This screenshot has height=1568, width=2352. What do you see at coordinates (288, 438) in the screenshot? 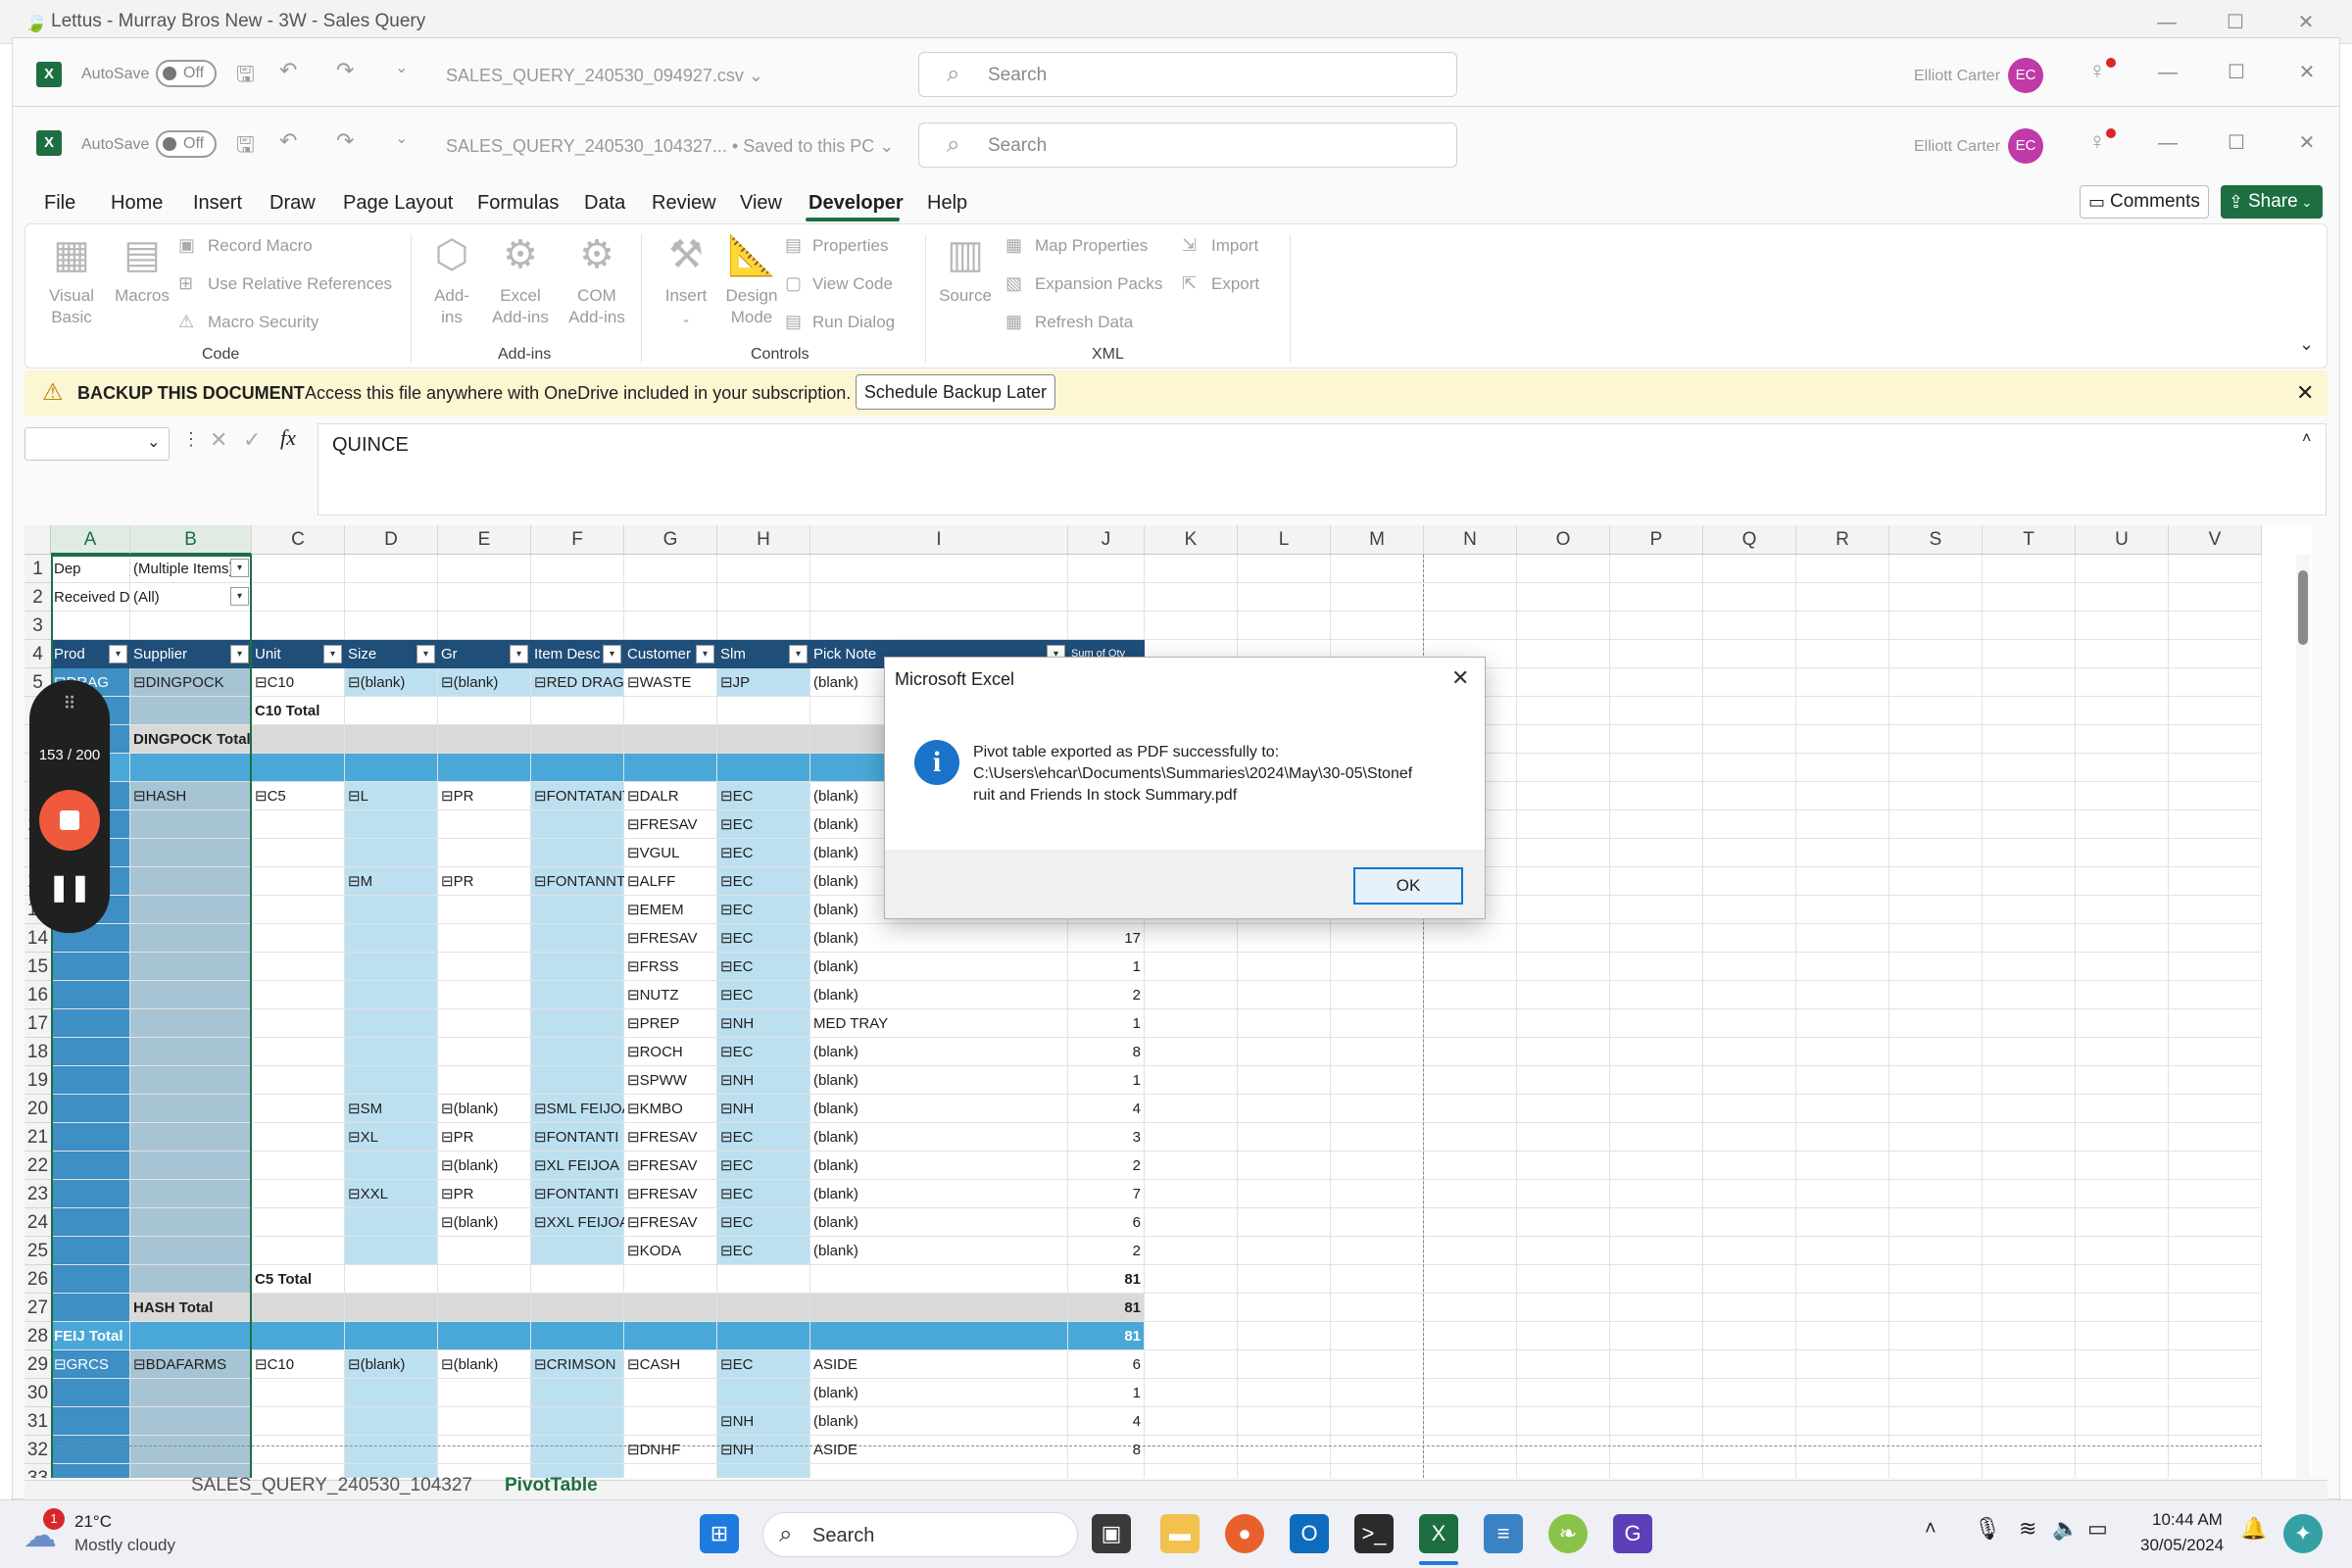
I see `insert-function-icon: fx` at bounding box center [288, 438].